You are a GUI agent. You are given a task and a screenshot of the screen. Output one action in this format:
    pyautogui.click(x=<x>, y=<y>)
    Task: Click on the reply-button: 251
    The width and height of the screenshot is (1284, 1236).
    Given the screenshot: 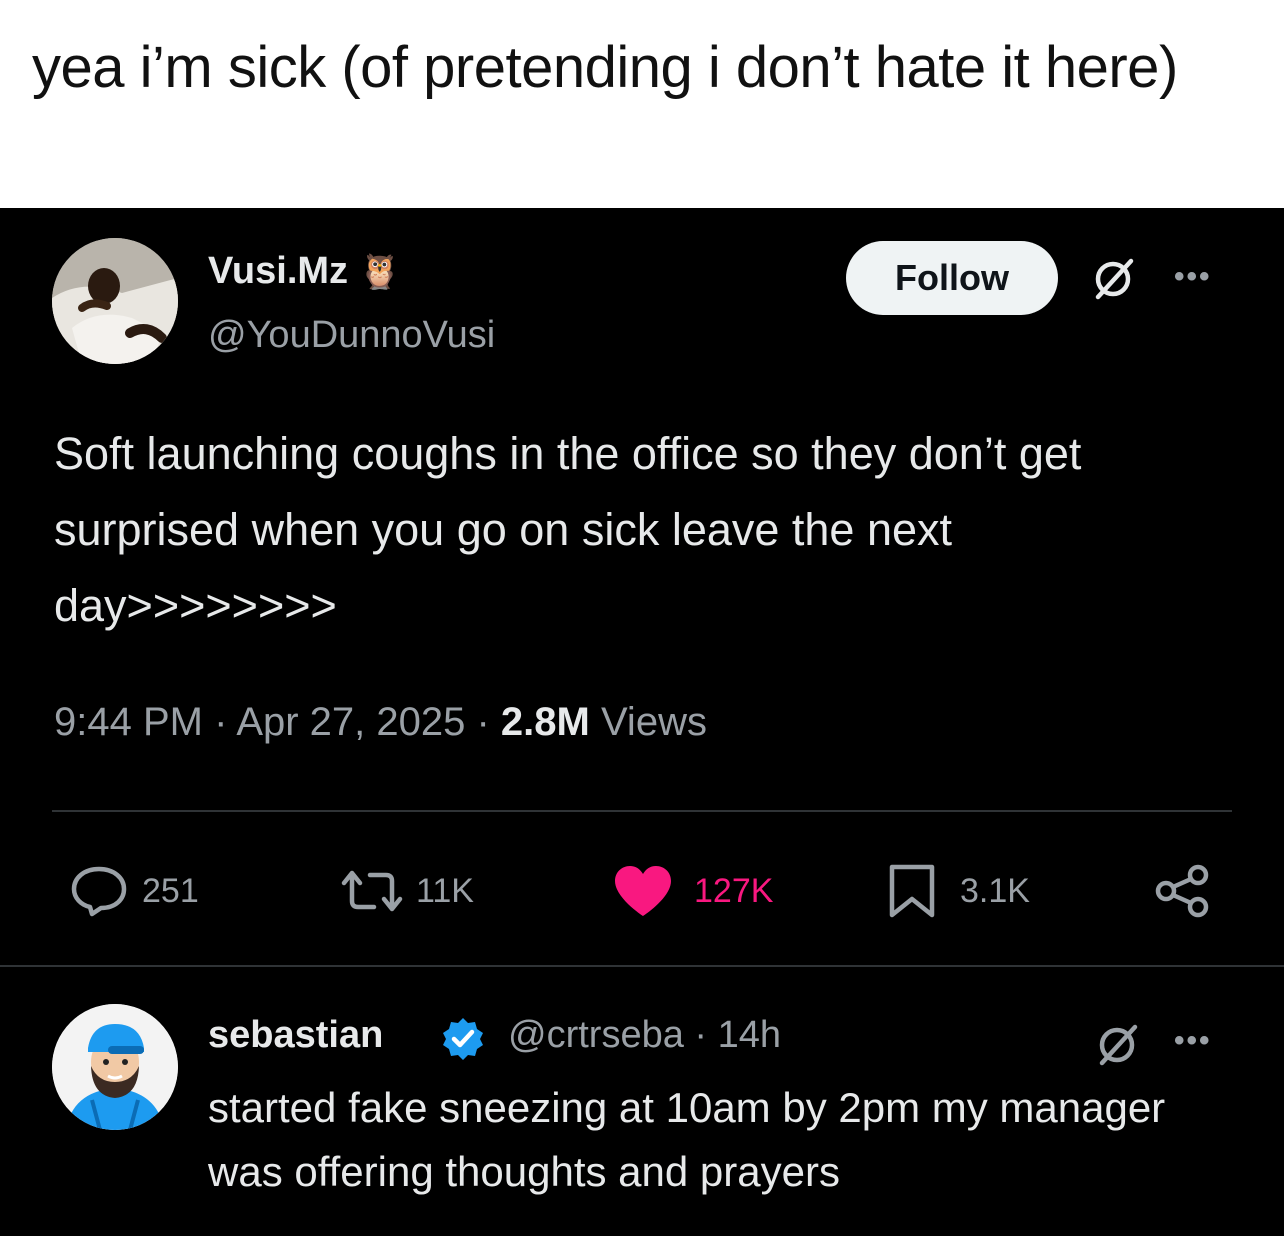 What is the action you would take?
    pyautogui.click(x=134, y=891)
    